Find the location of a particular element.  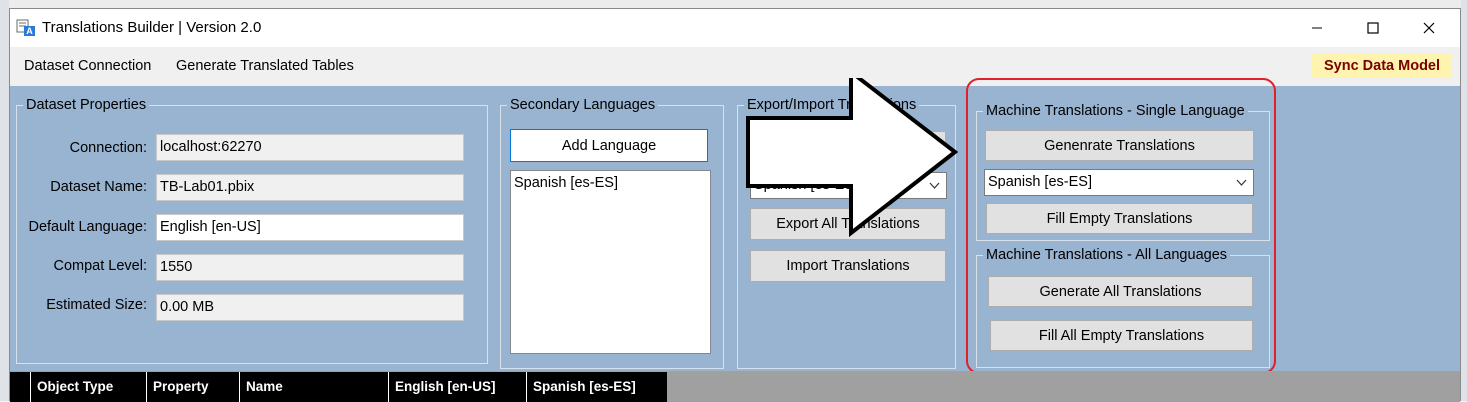

maximize-icon is located at coordinates (1373, 28).